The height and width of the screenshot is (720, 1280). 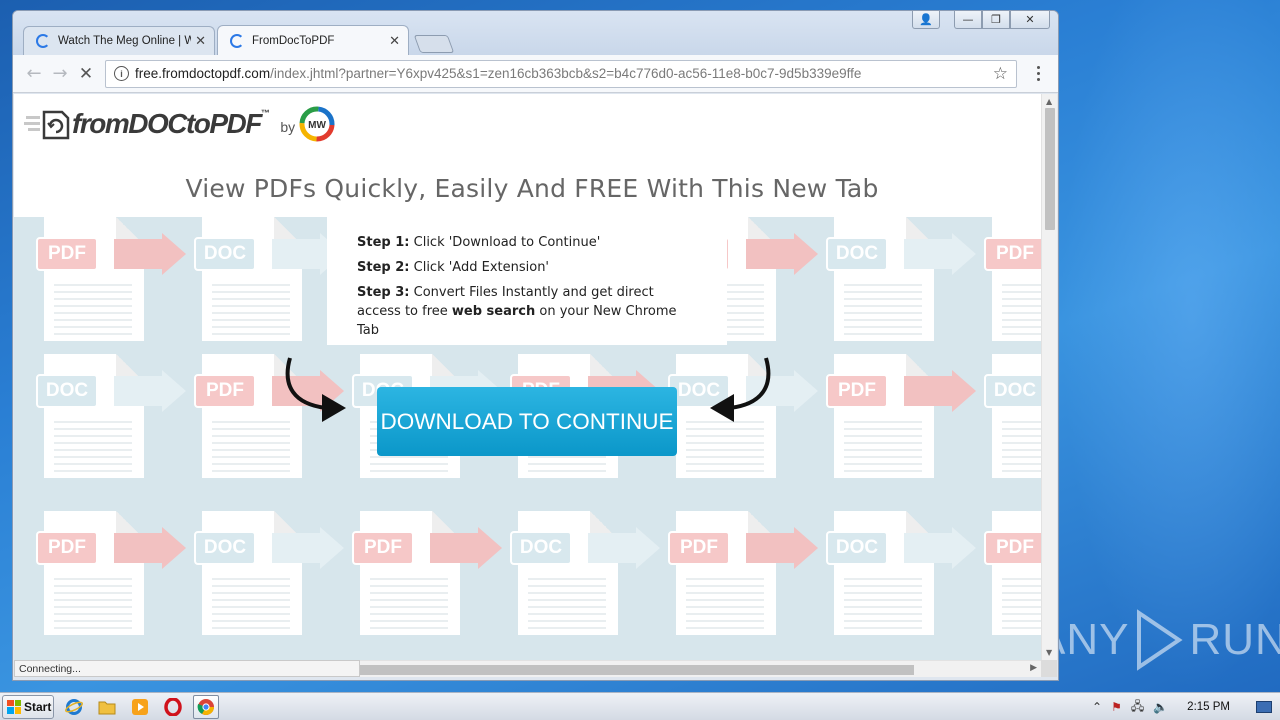 I want to click on vertical-scrollbar: ▲ ▼, so click(x=1049, y=377).